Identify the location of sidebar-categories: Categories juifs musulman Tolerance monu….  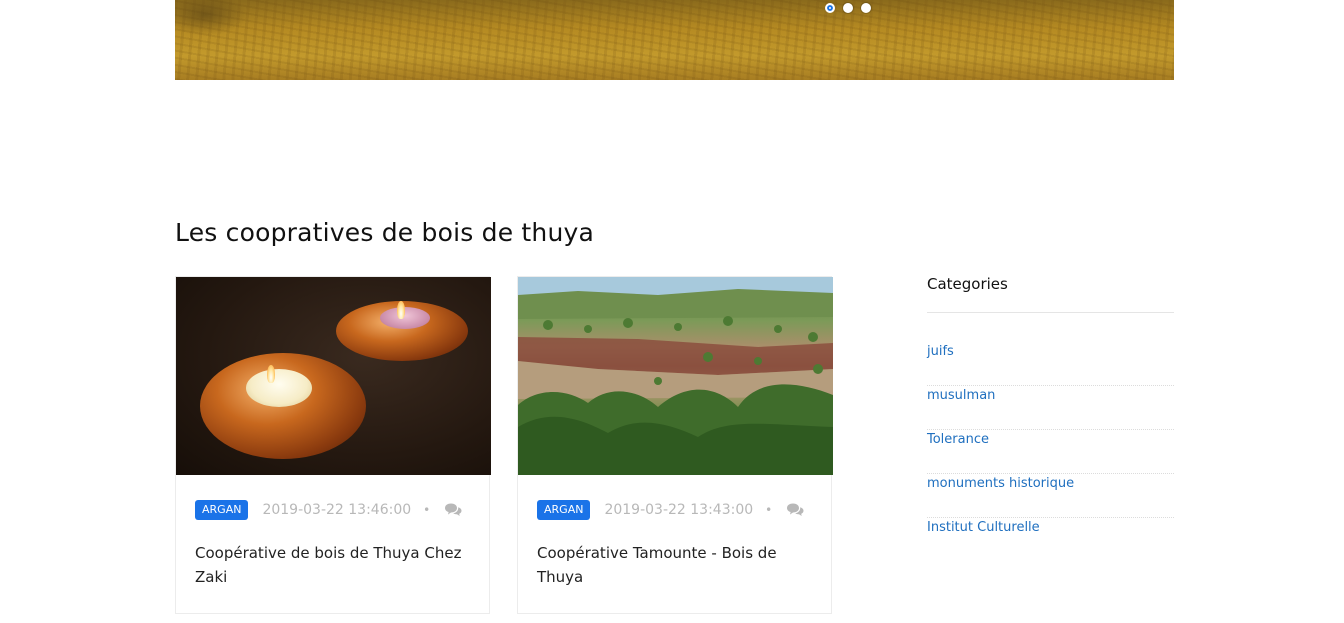
(1050, 418).